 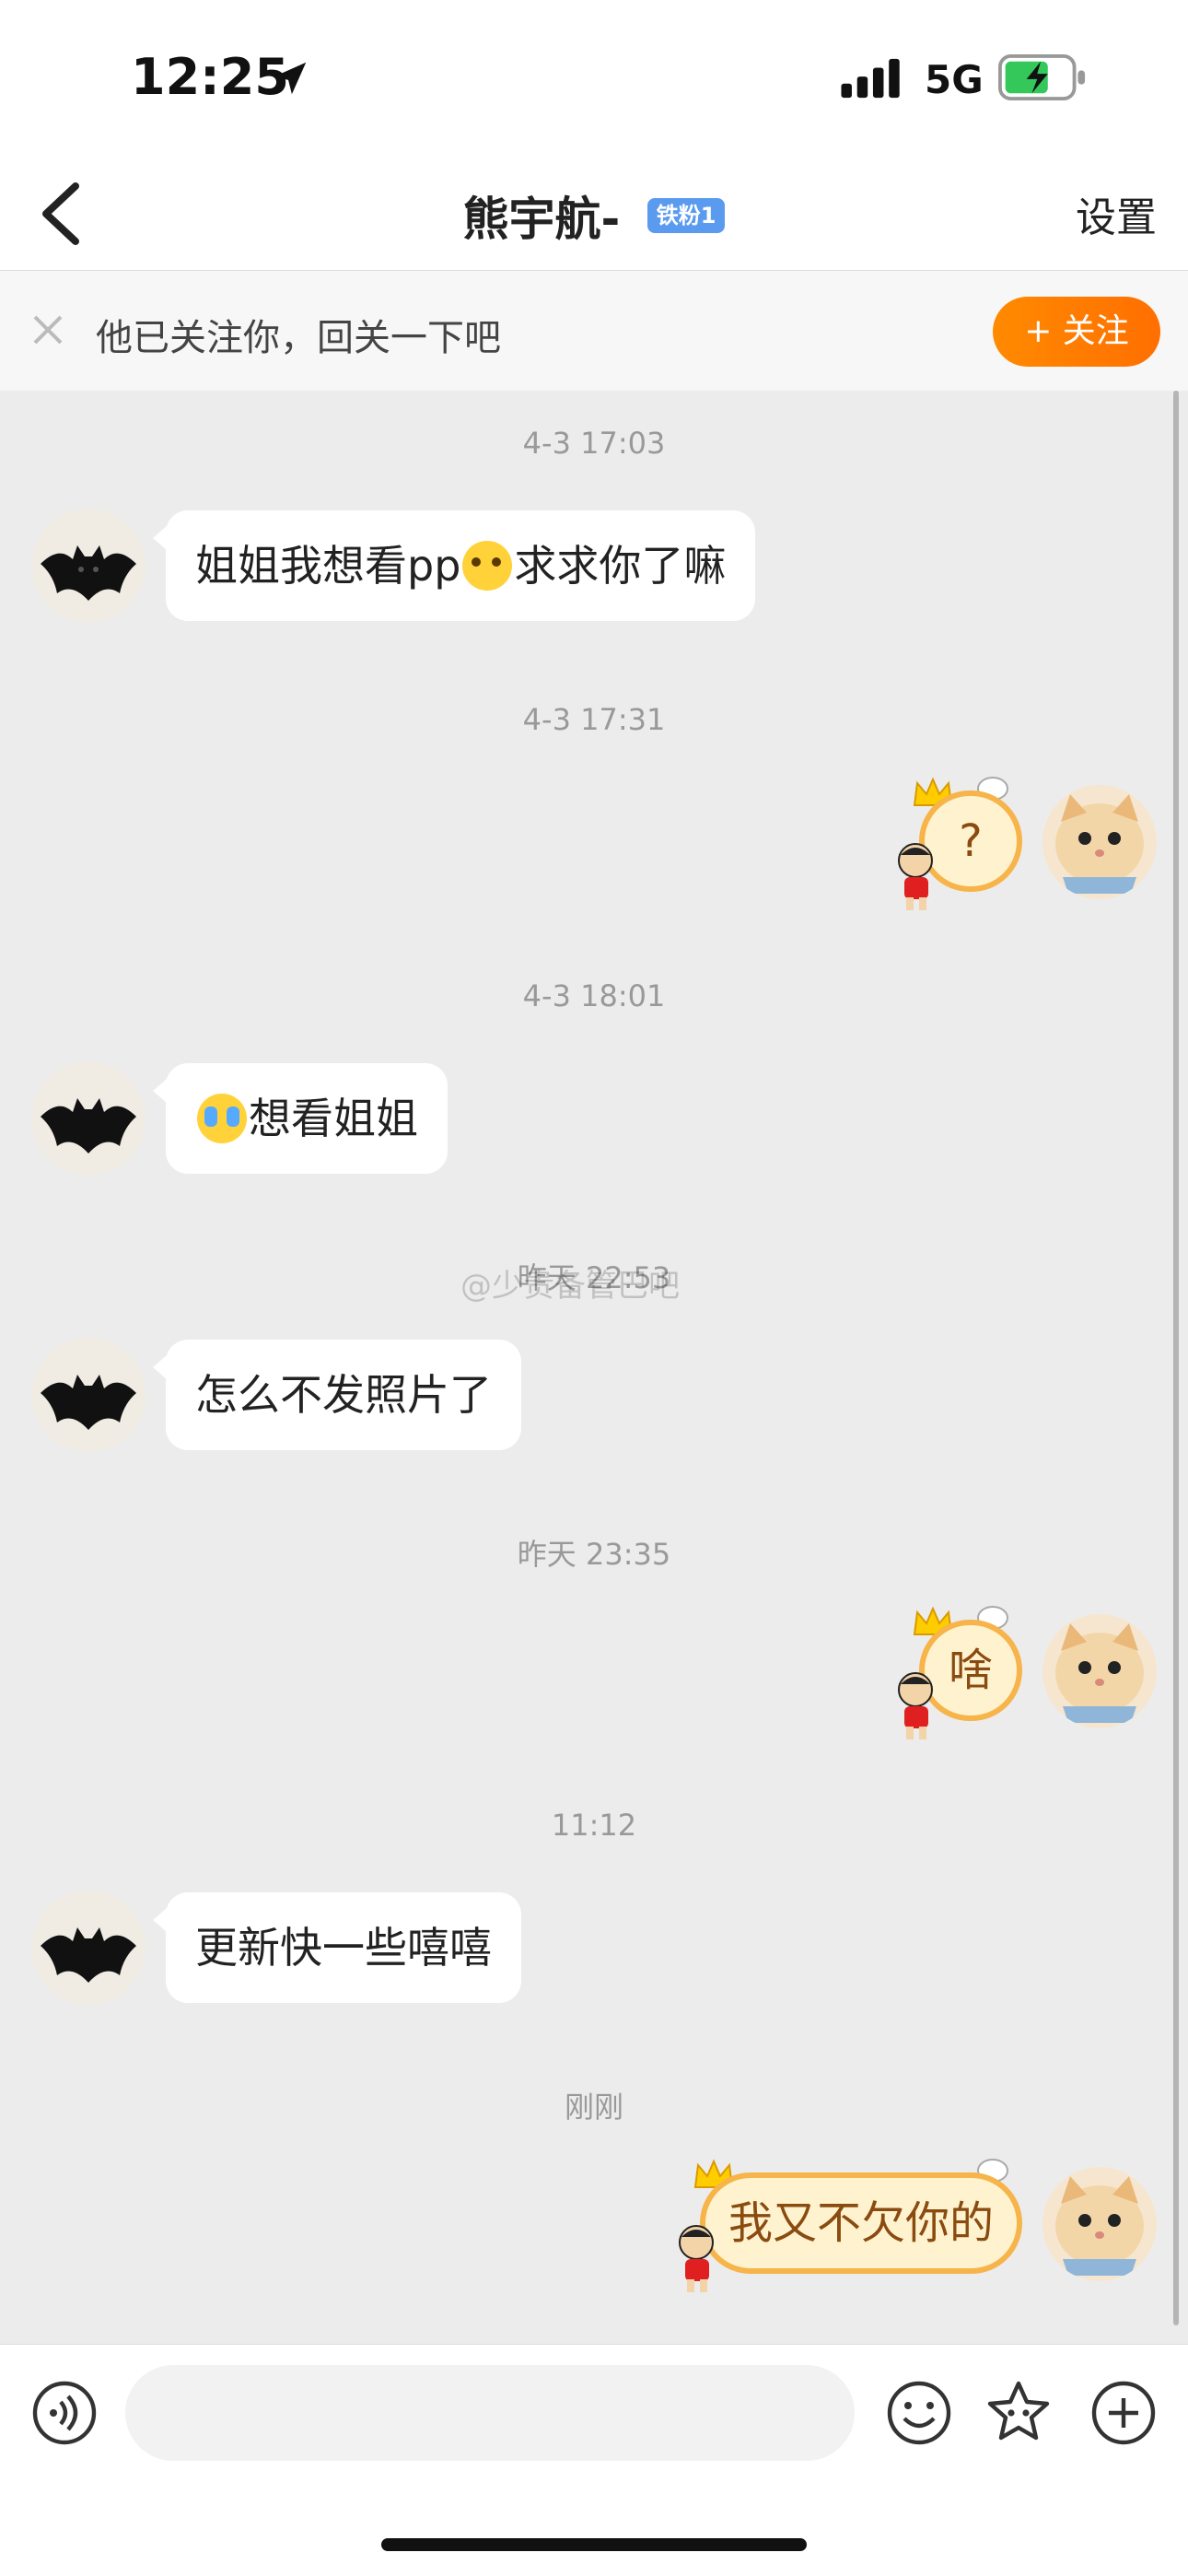 What do you see at coordinates (210, 77) in the screenshot?
I see `status-time: 12:25` at bounding box center [210, 77].